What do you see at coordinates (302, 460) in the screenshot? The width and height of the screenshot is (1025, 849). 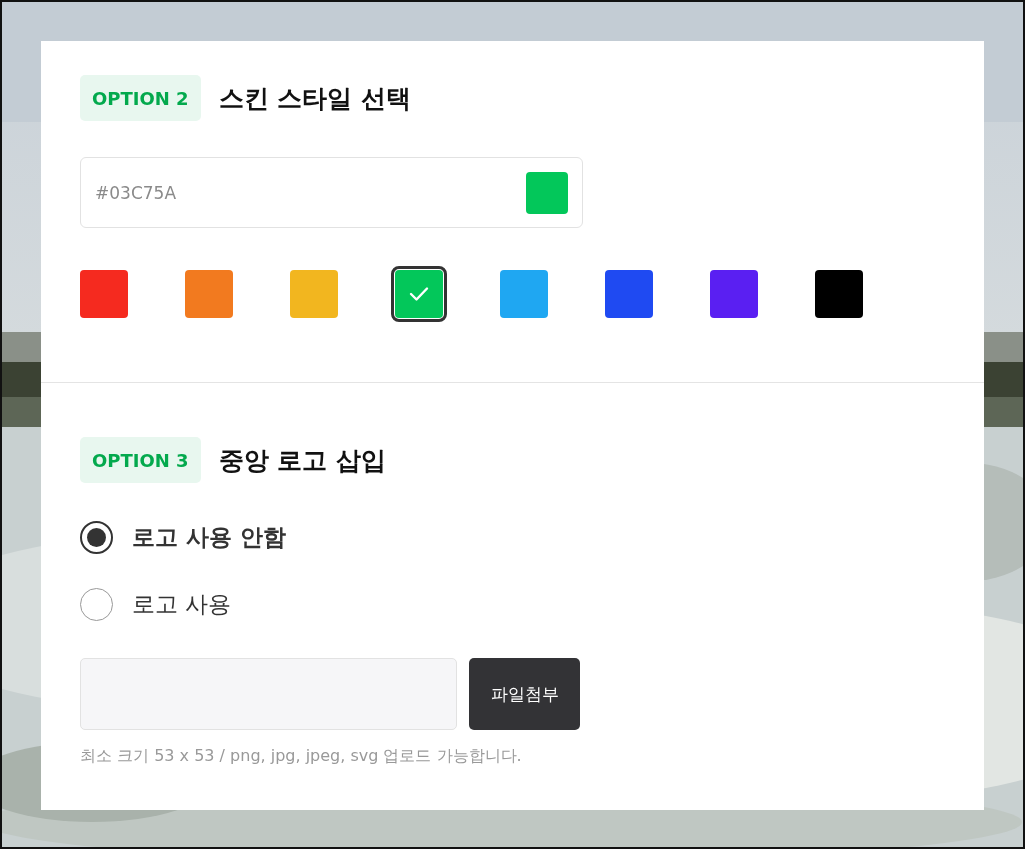 I see `section-title: 중앙 로고 삽입` at bounding box center [302, 460].